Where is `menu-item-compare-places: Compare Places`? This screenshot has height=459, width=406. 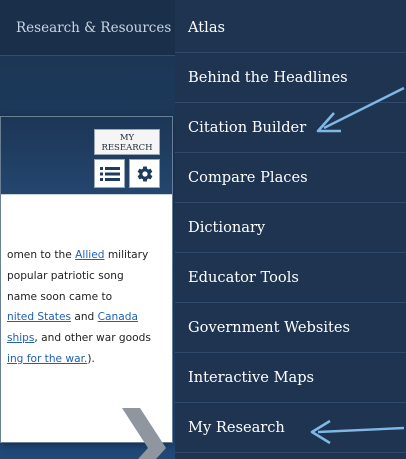 menu-item-compare-places: Compare Places is located at coordinates (290, 178).